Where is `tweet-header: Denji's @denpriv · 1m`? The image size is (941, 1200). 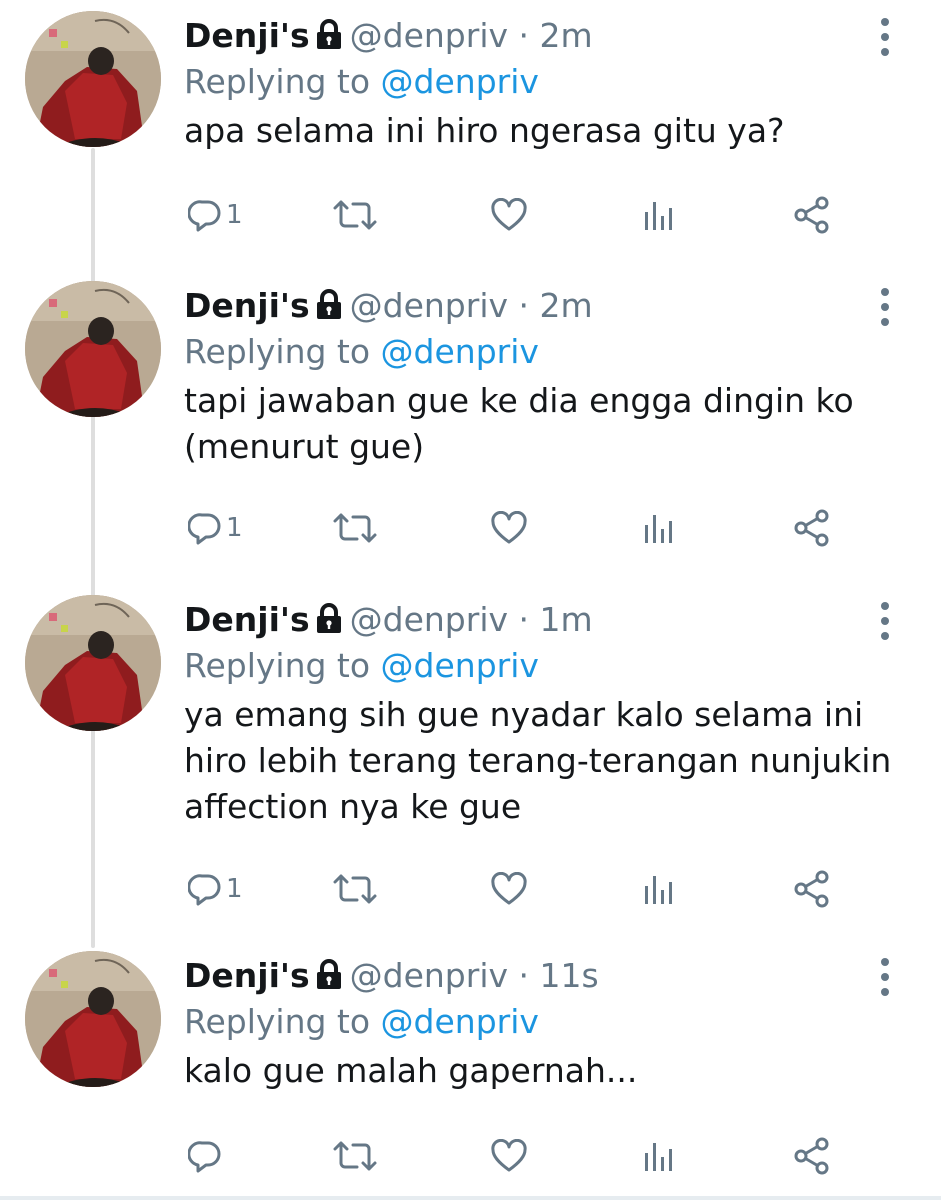
tweet-header: Denji's @denpriv · 1m is located at coordinates (388, 621).